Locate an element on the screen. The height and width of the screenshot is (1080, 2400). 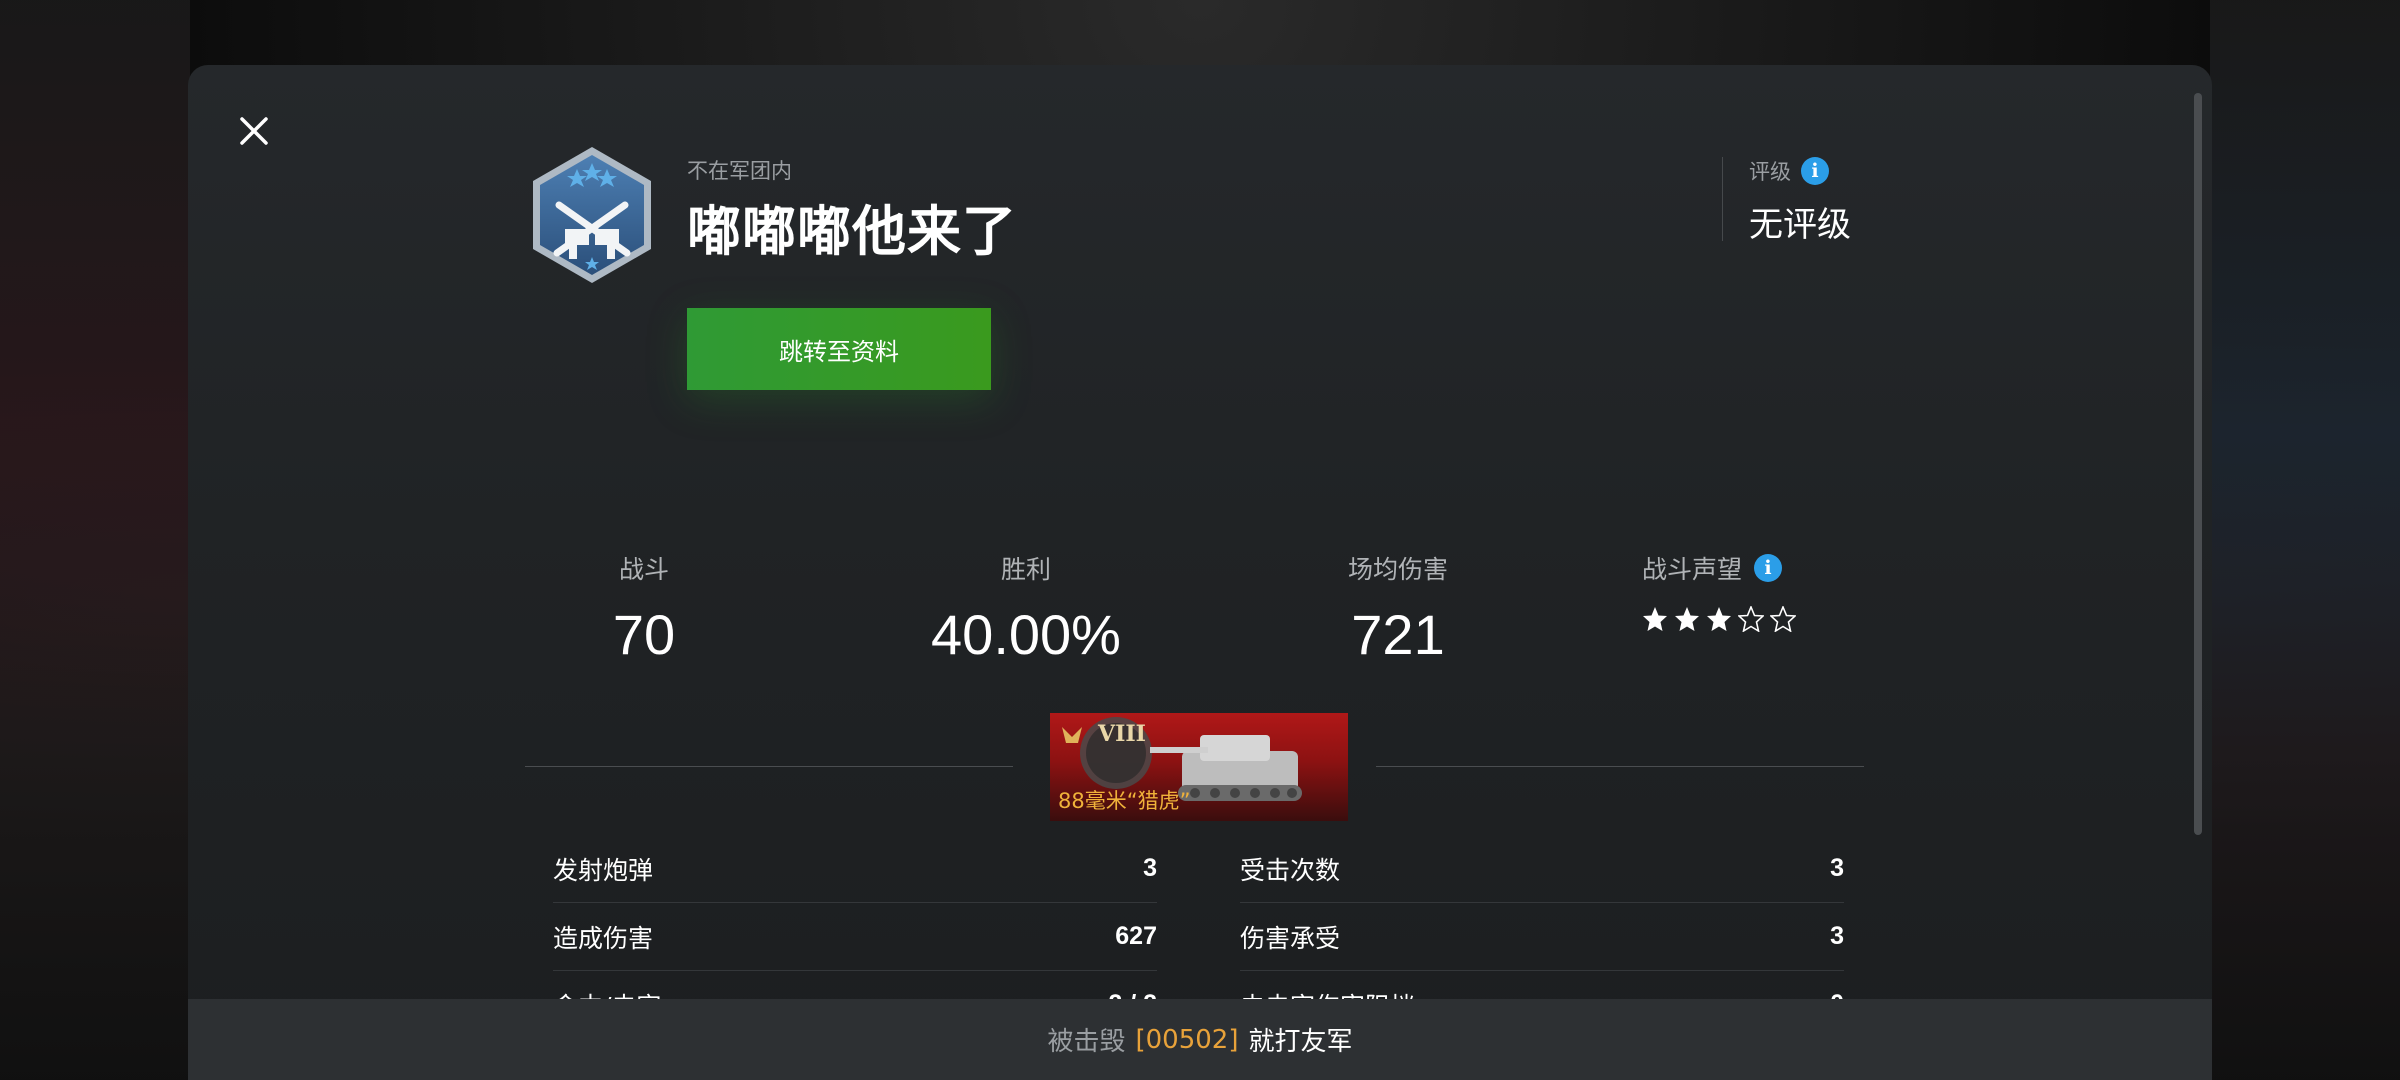
stat-avg-damage-value: 721 is located at coordinates (1398, 634).